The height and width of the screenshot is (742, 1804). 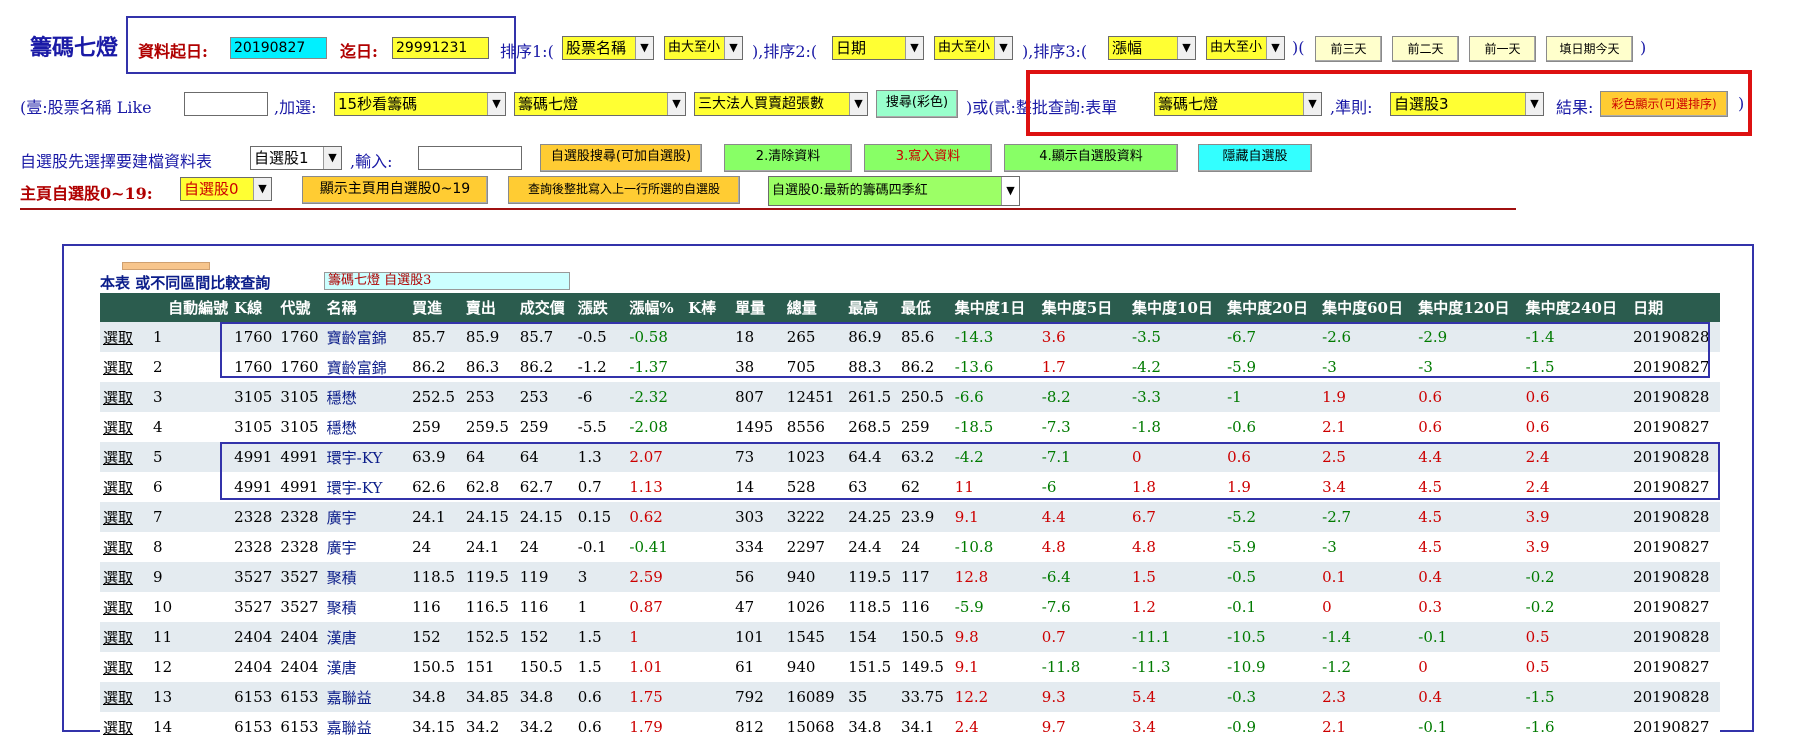 I want to click on table-cell: 940, so click(x=814, y=667).